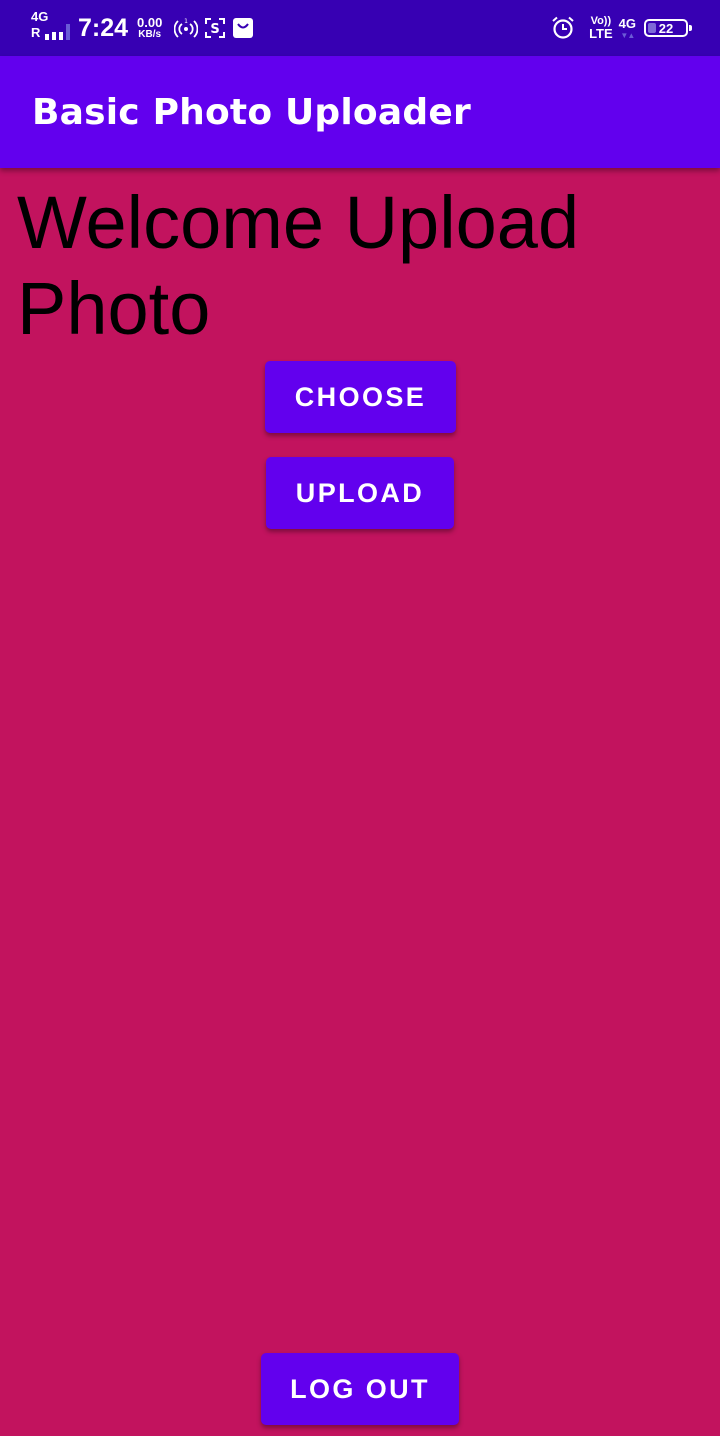  What do you see at coordinates (150, 22) in the screenshot?
I see `network-speed-value: 0.00` at bounding box center [150, 22].